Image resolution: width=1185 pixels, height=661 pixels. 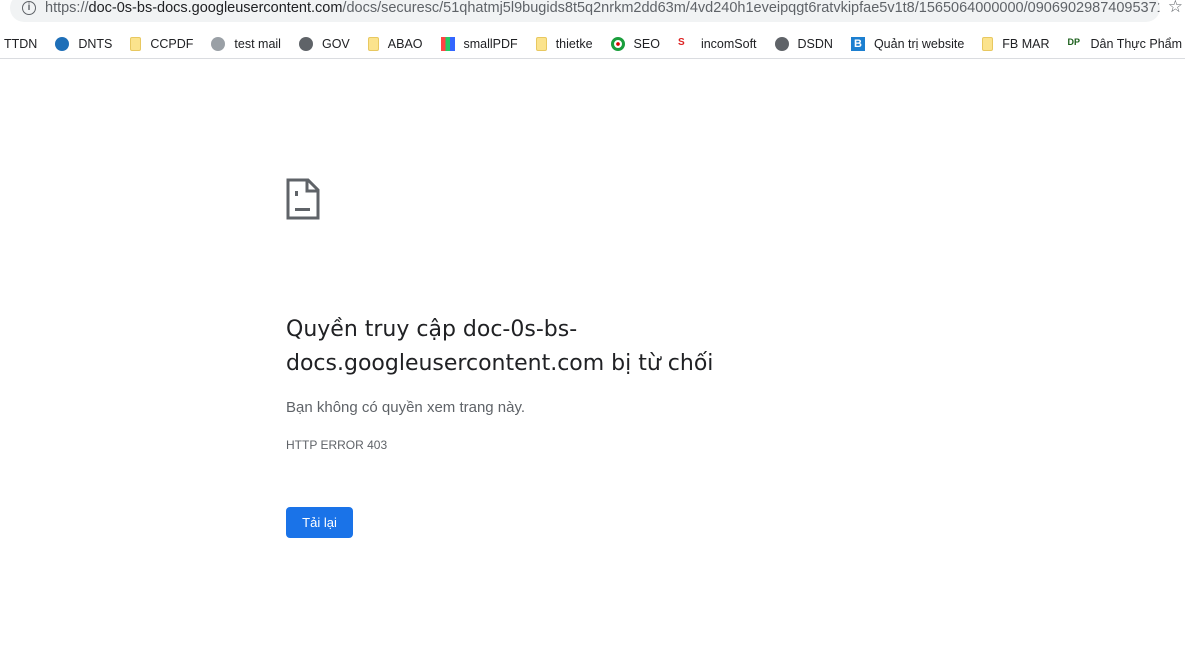 What do you see at coordinates (335, 43) in the screenshot?
I see `bookmark-label: GOV` at bounding box center [335, 43].